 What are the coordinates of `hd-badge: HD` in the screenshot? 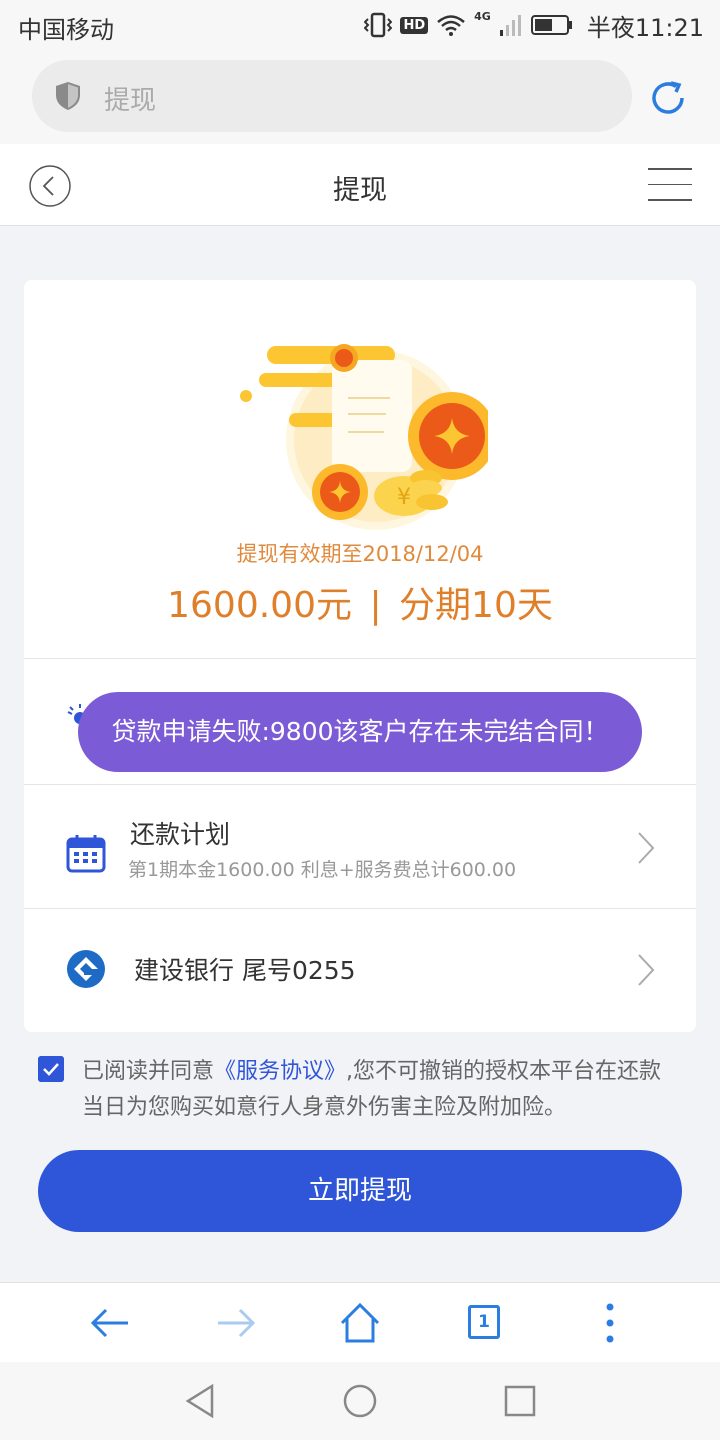 It's located at (414, 25).